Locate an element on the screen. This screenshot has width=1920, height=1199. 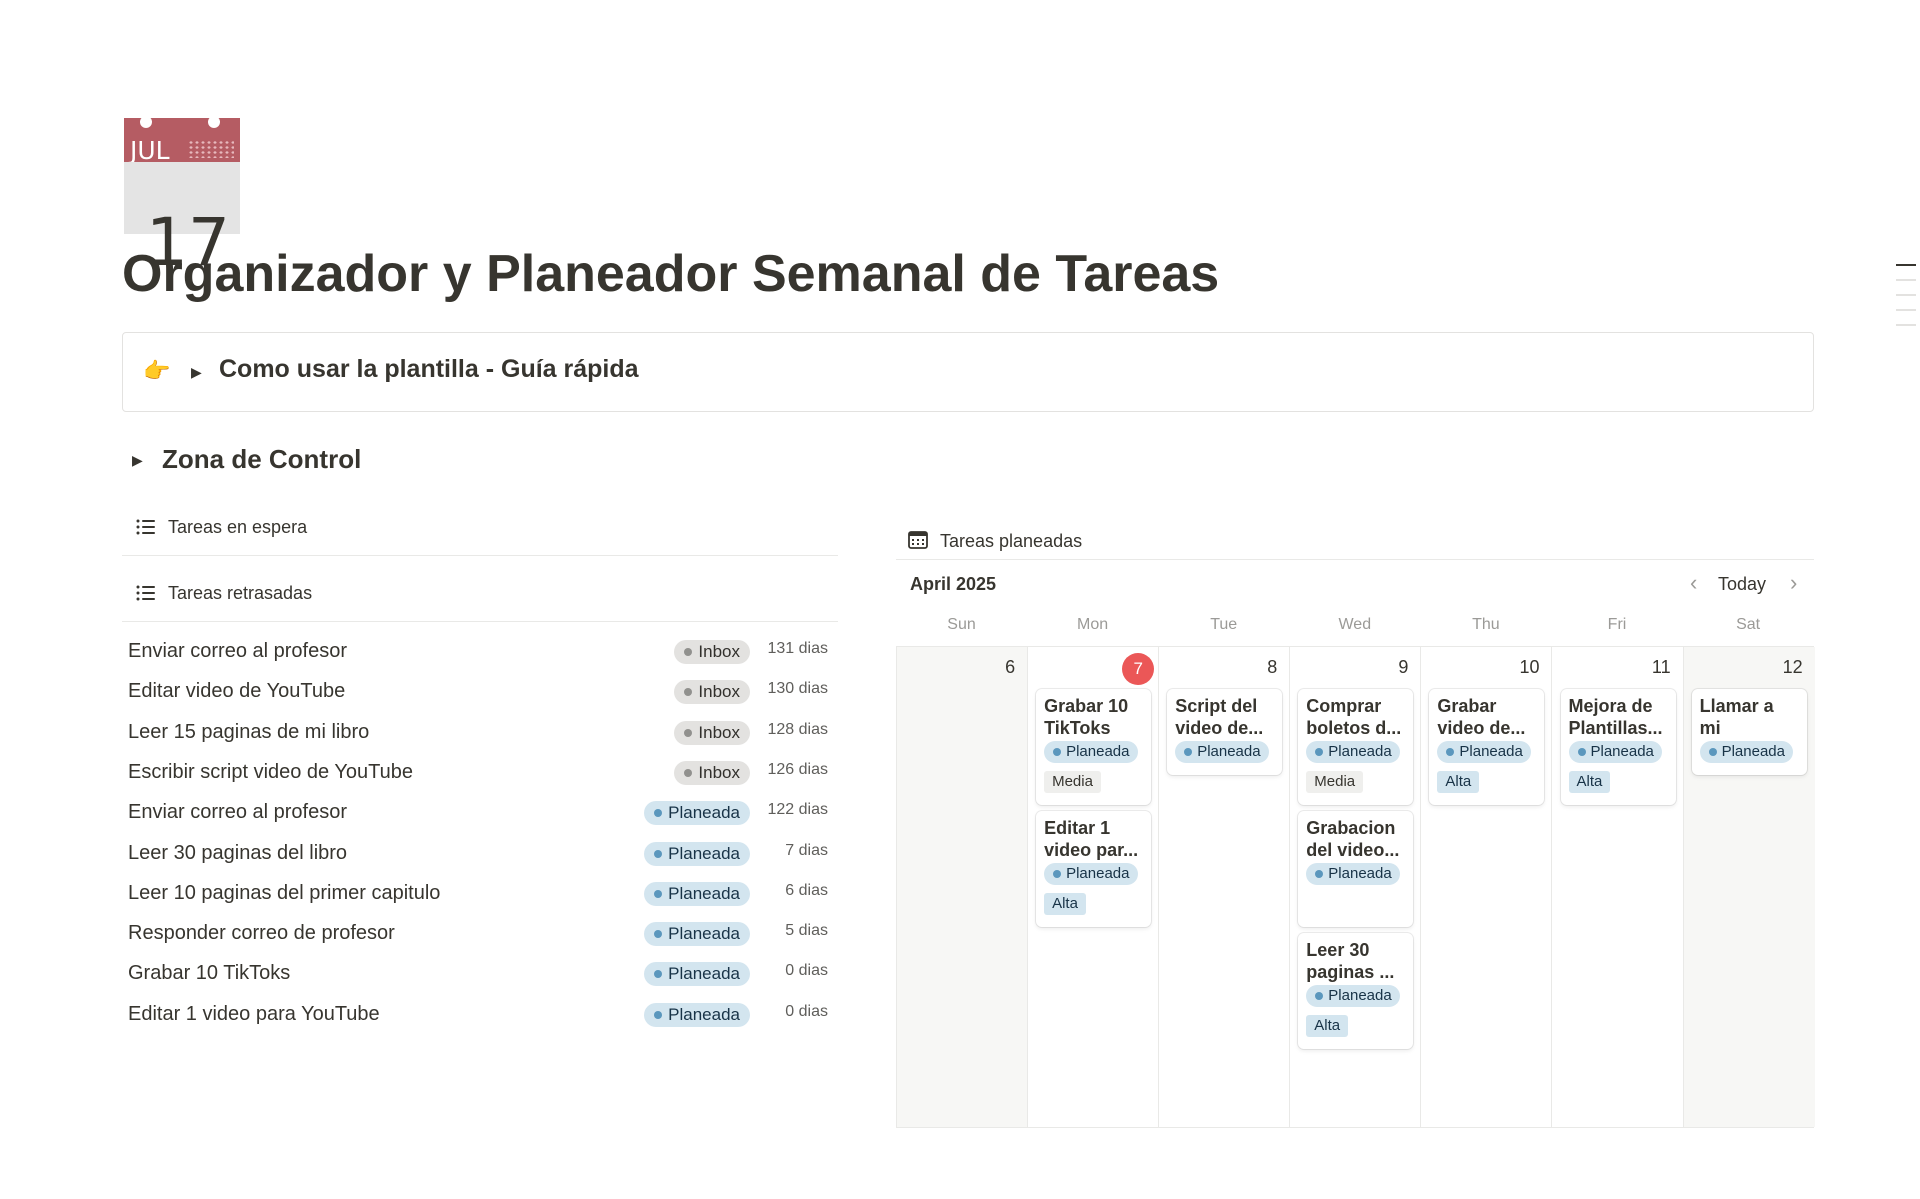
calendar-task-card: Leer 30 paginas ... Planeada Alta is located at coordinates (1356, 991).